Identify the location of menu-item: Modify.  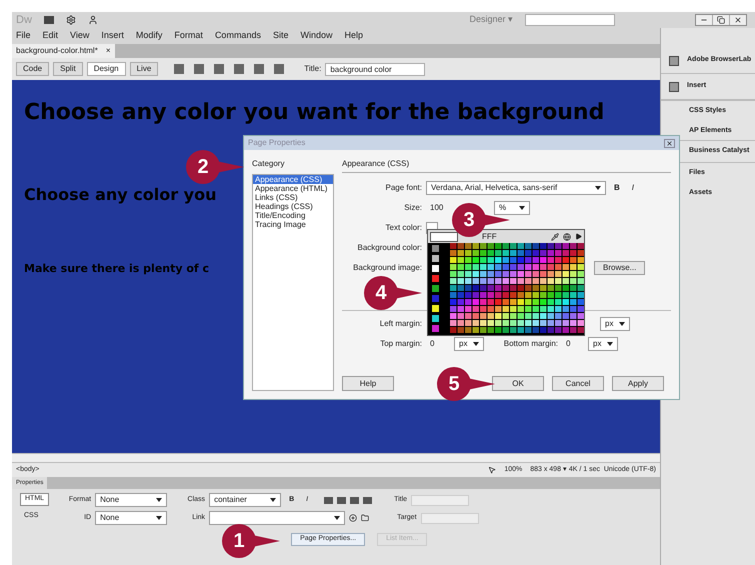
(149, 36).